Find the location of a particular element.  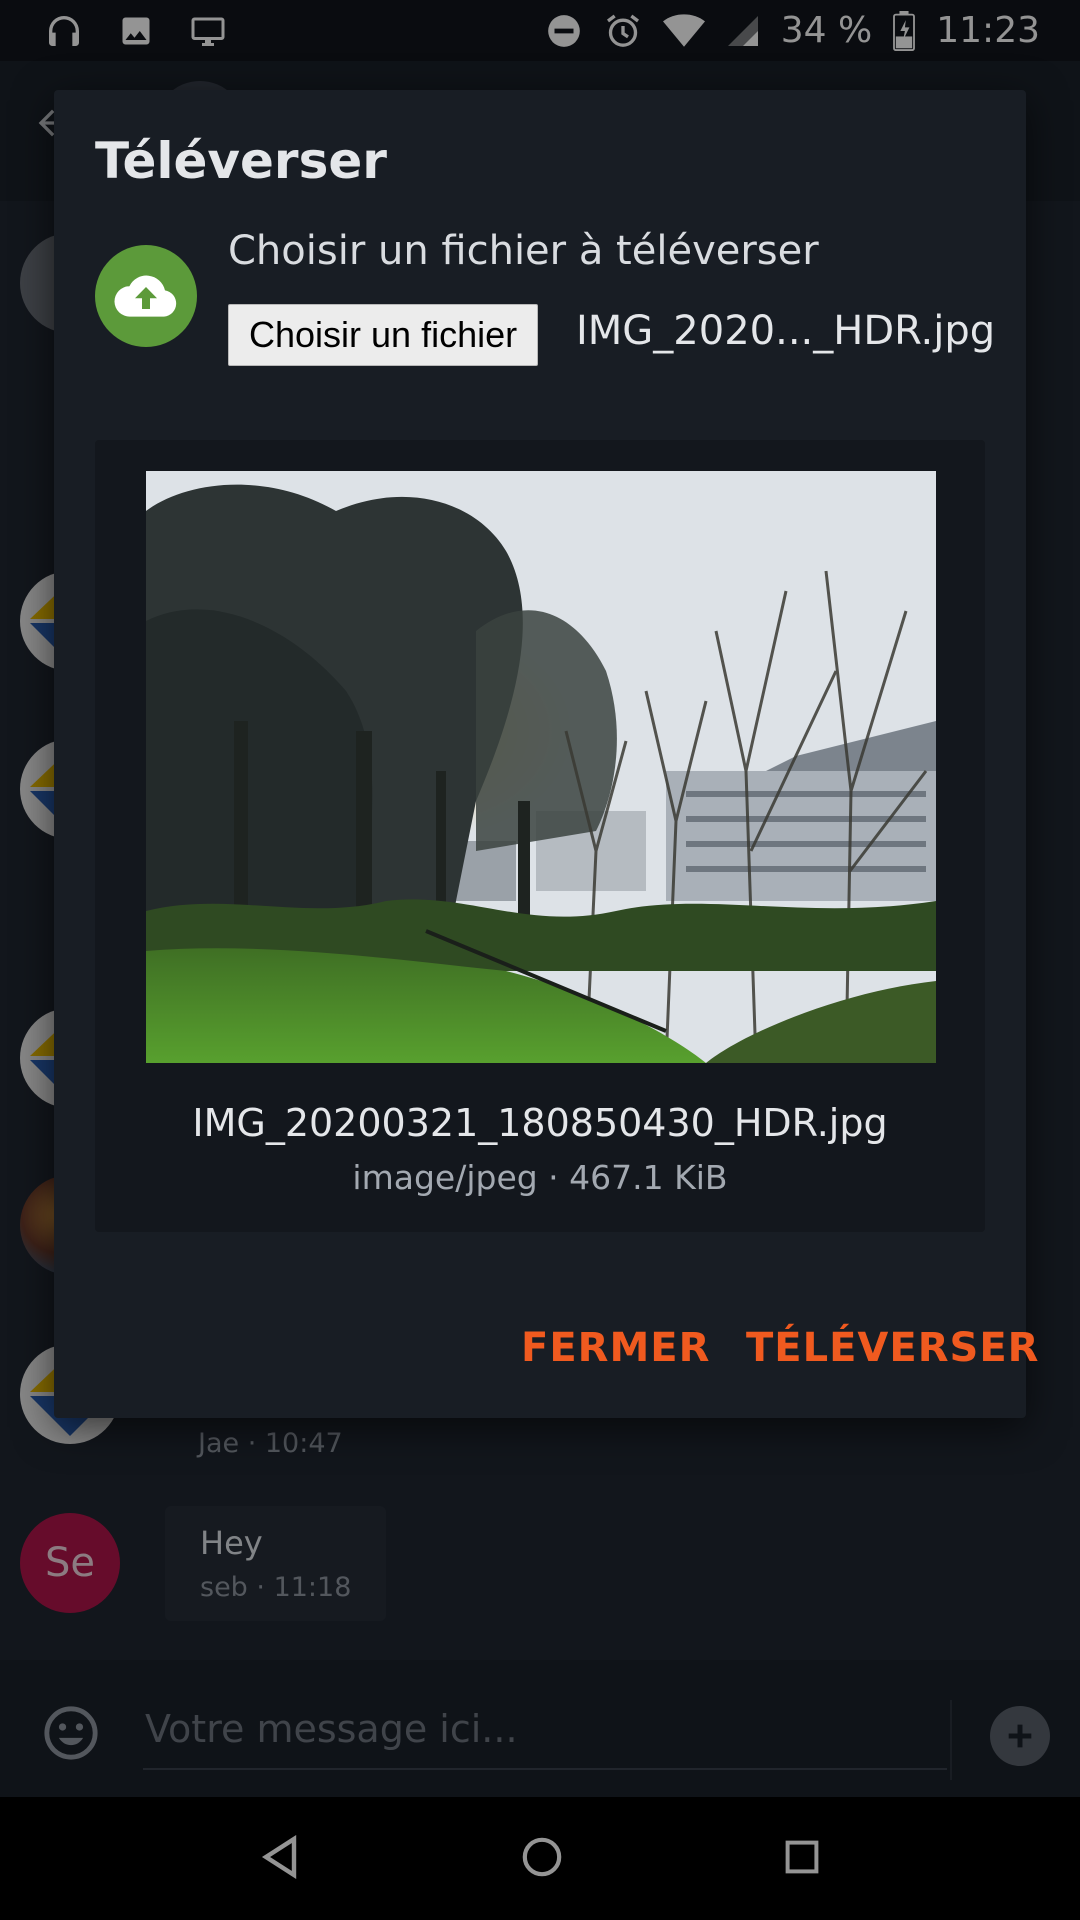

preview-file-meta: image/jpeg · 467.1 KiB is located at coordinates (540, 1177).